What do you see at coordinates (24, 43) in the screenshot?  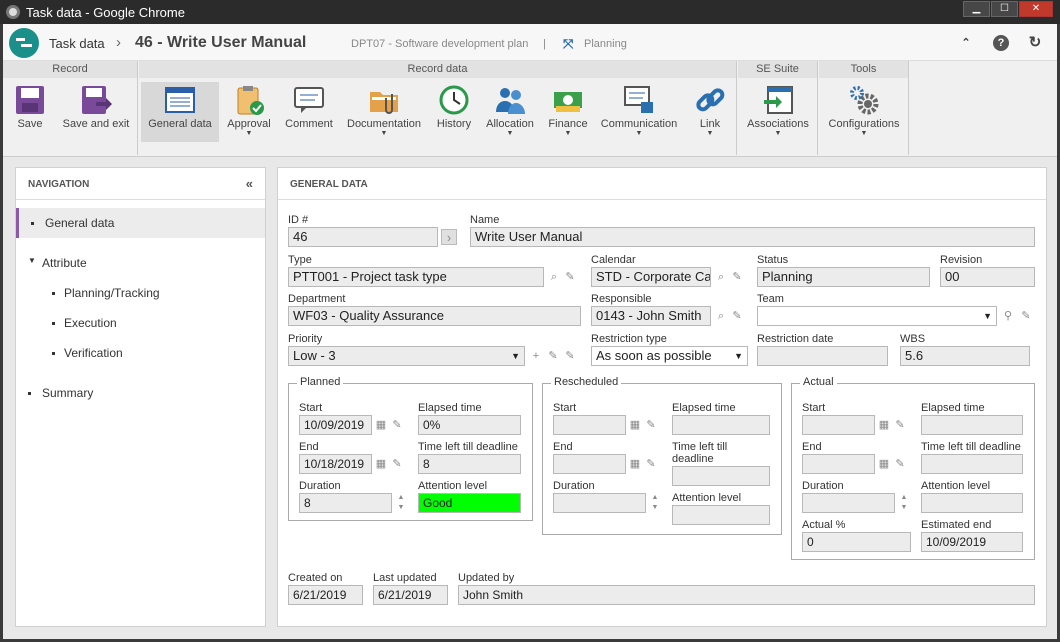 I see `app-logo-icon` at bounding box center [24, 43].